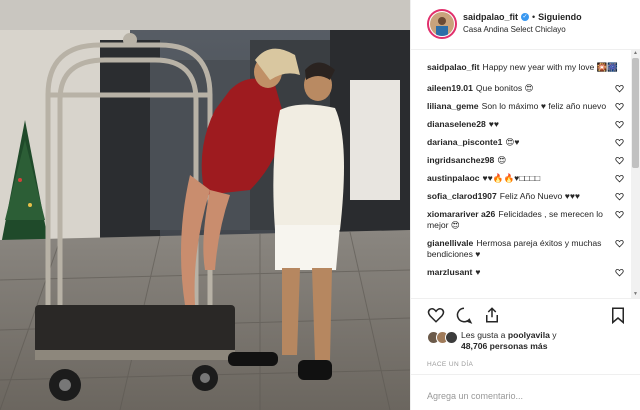  Describe the element at coordinates (635, 294) in the screenshot. I see `scroll-down-arrow-icon: ▼` at that location.